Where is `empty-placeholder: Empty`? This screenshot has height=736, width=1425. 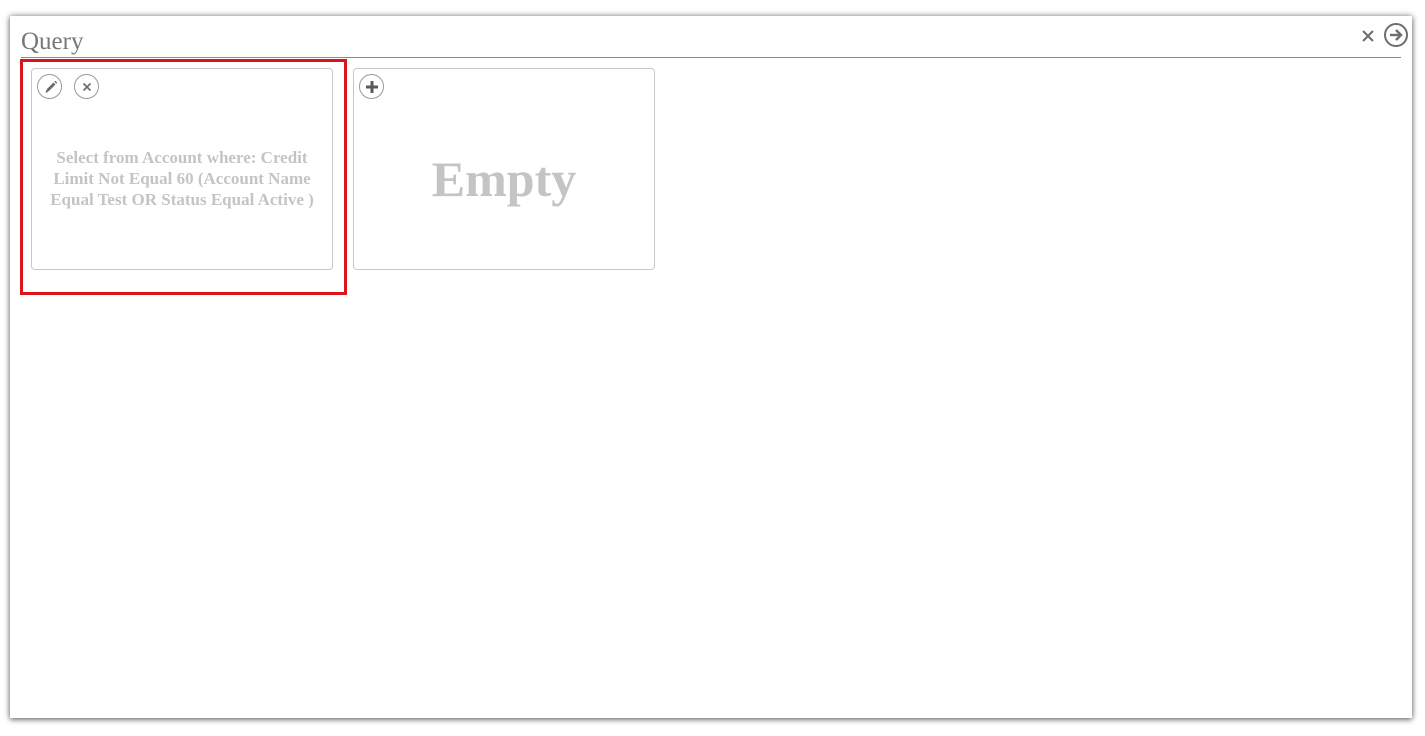
empty-placeholder: Empty is located at coordinates (504, 179).